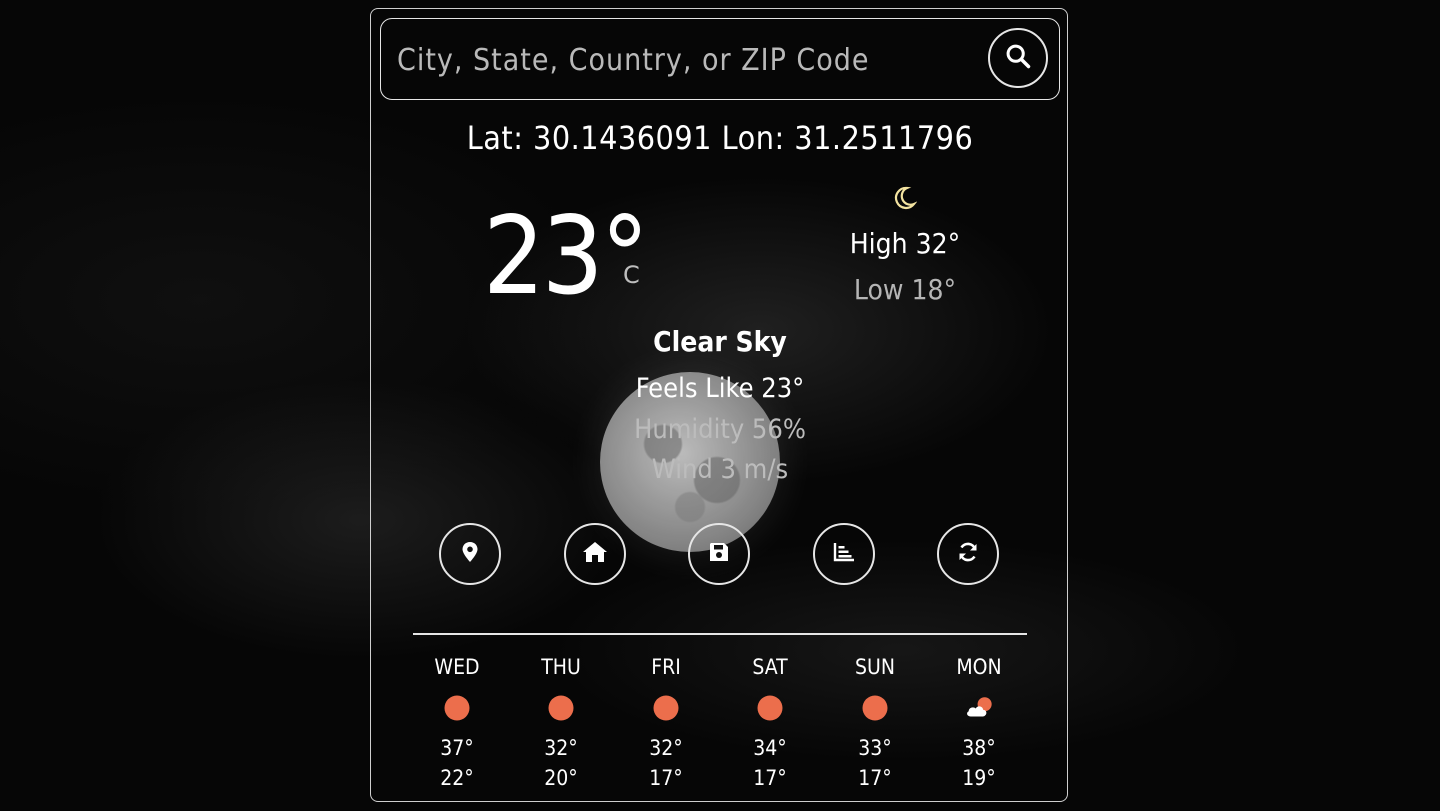  Describe the element at coordinates (770, 748) in the screenshot. I see `forecast-high: 34°` at that location.